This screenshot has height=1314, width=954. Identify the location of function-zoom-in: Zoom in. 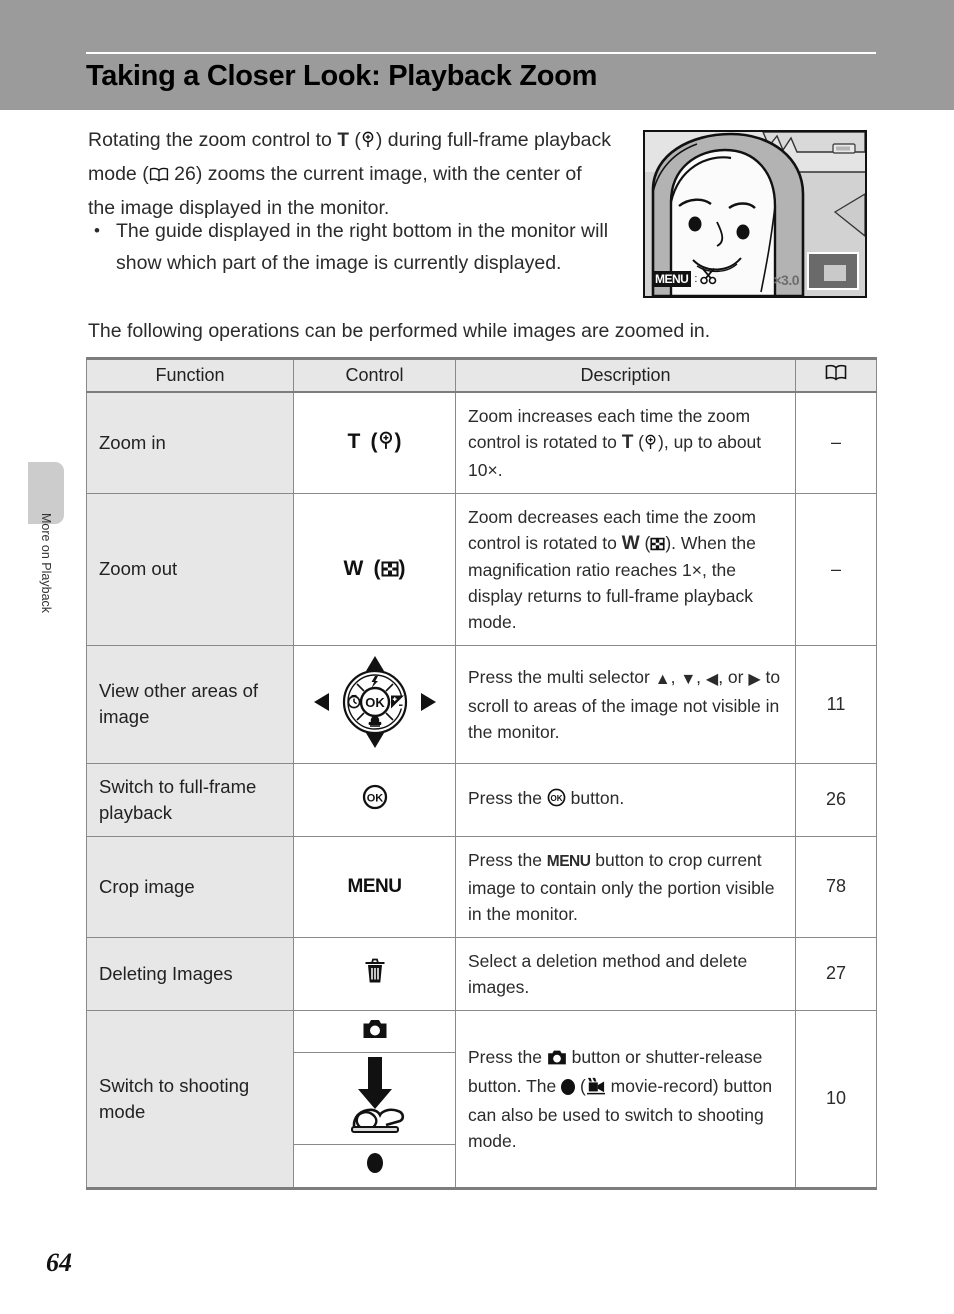
(190, 442).